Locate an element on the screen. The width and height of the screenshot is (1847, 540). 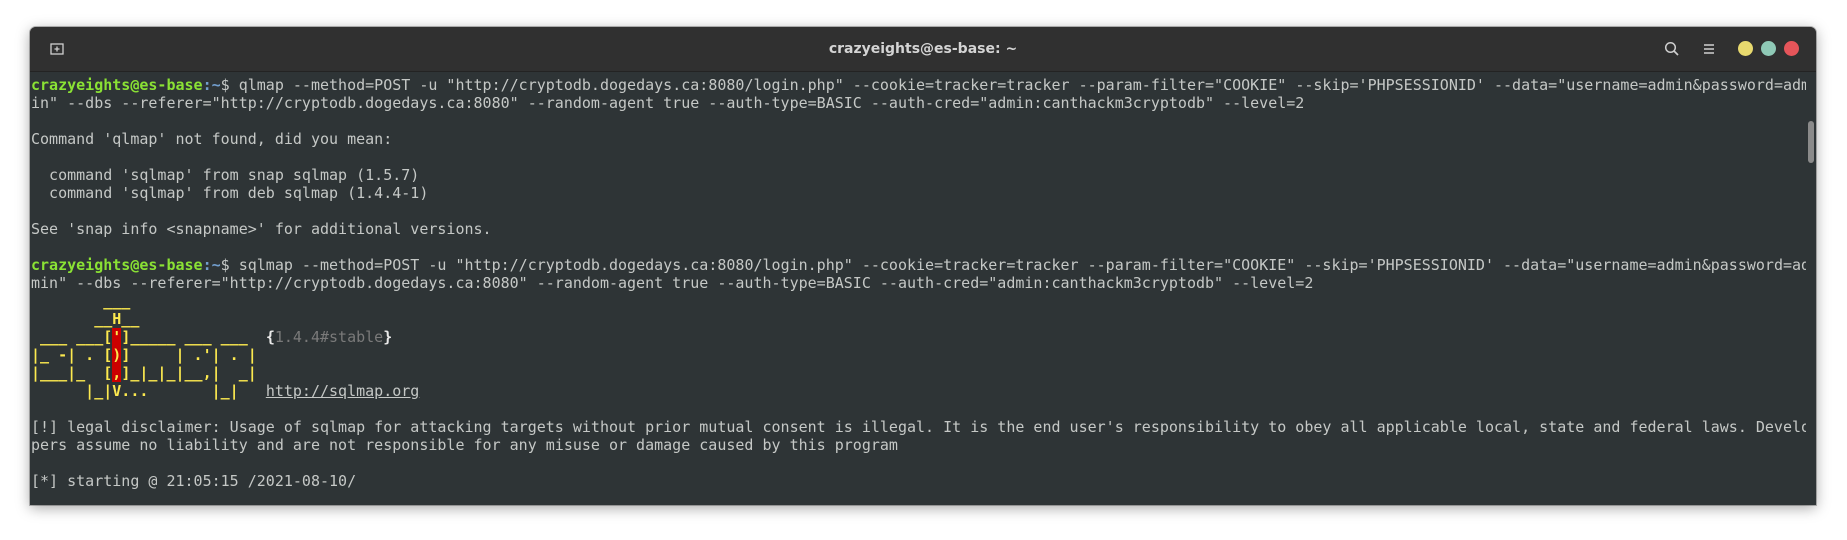
sqlmap-banner-line: |_ -| . [)] | .'| . | is located at coordinates (144, 355).